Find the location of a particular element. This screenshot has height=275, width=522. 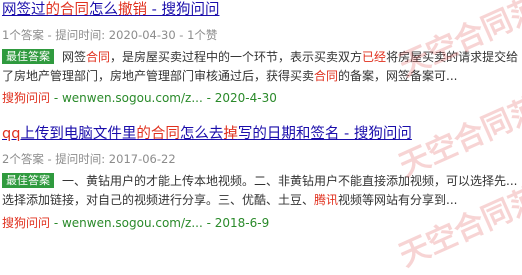

title-highlight: 撤销 is located at coordinates (132, 10).